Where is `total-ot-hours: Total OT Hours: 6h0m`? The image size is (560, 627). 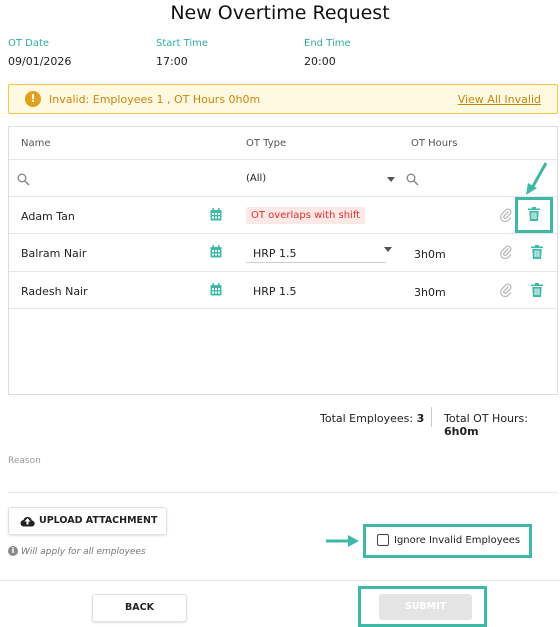 total-ot-hours: Total OT Hours: 6h0m is located at coordinates (502, 425).